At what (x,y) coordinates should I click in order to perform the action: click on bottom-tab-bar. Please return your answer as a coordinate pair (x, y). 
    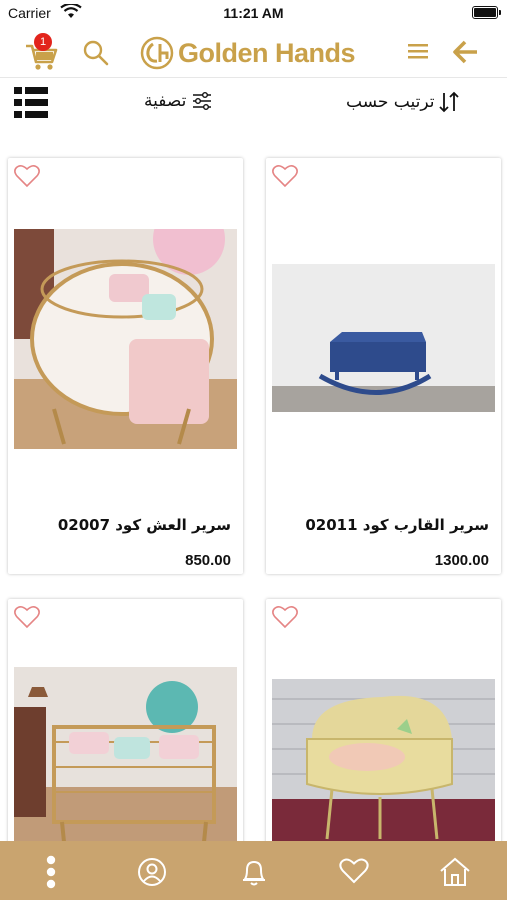
    Looking at the image, I should click on (253, 870).